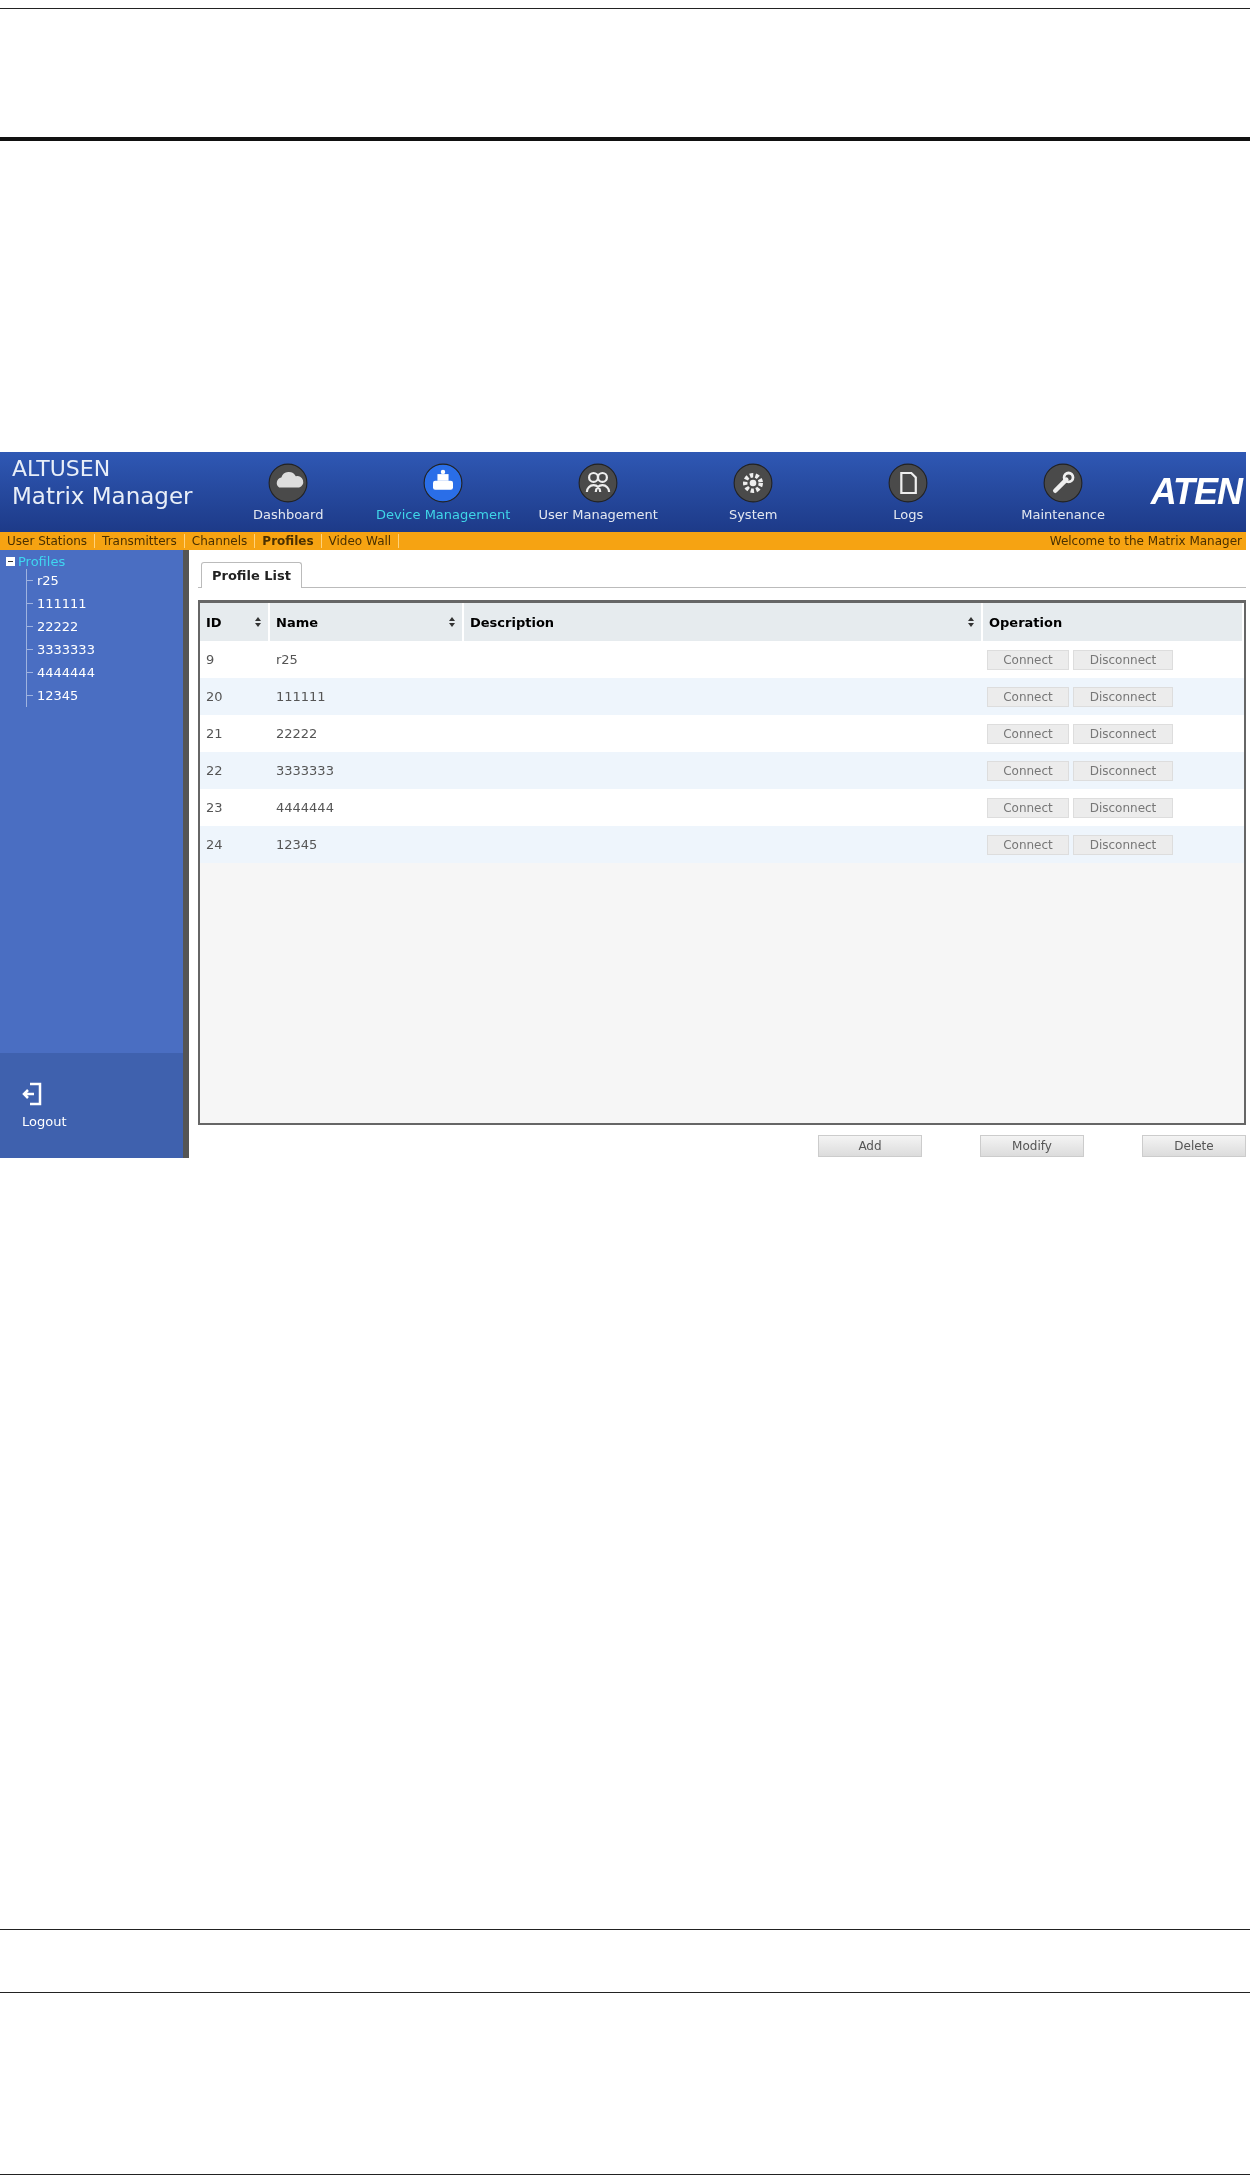  Describe the element at coordinates (214, 807) in the screenshot. I see `table-cell-text: 23` at that location.